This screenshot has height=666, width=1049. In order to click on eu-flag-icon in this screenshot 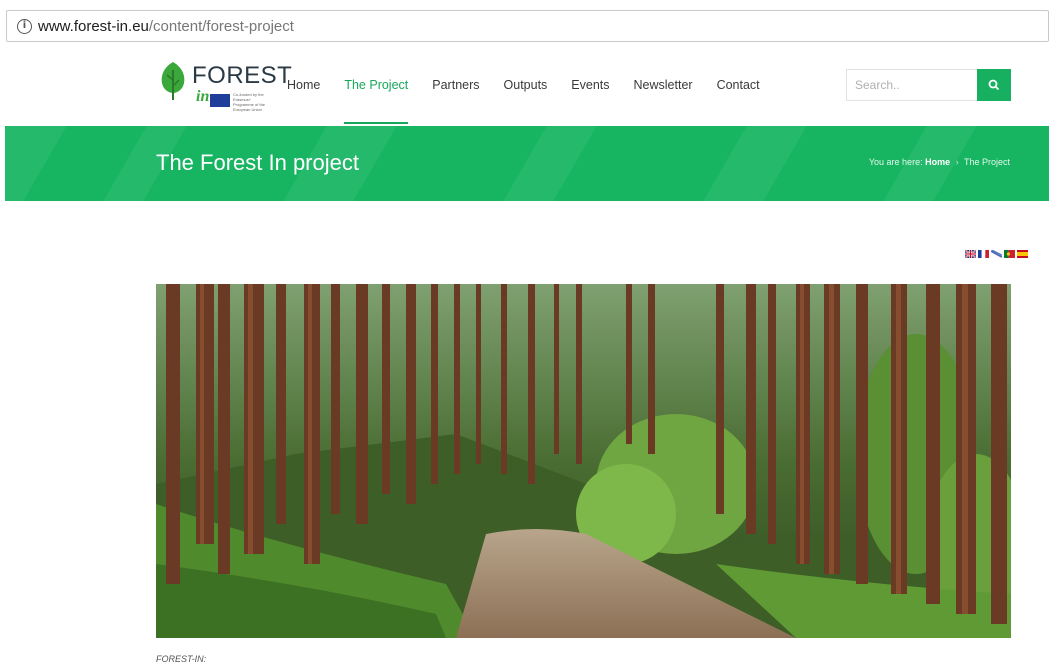, I will do `click(220, 100)`.